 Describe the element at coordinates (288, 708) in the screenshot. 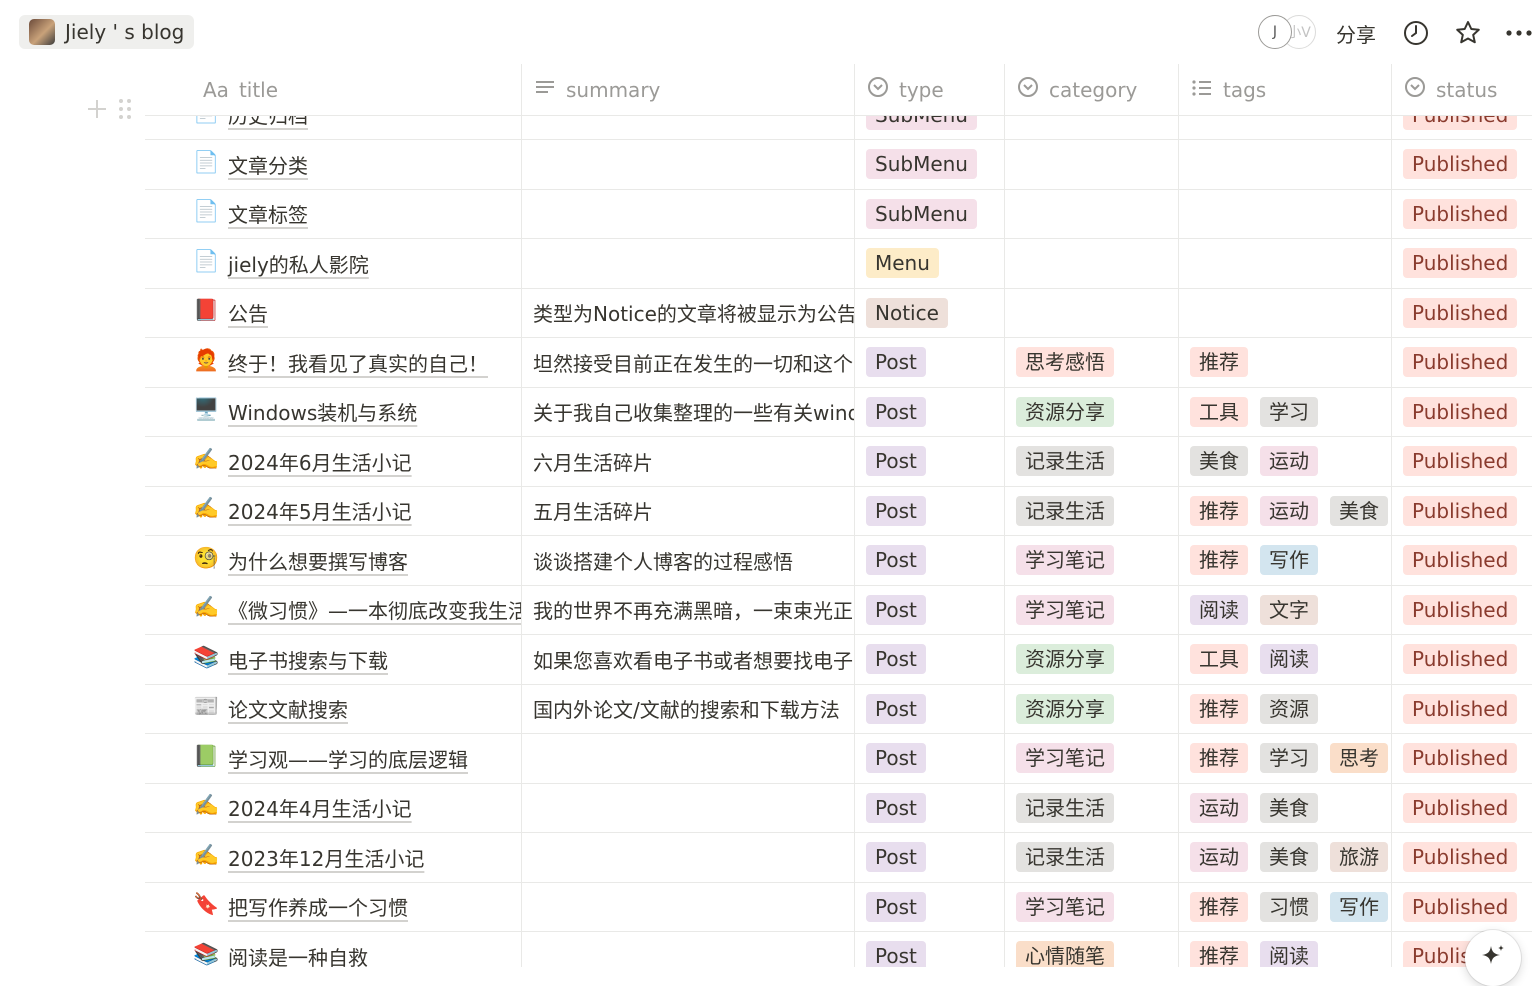

I see `page-title-link: 论文文献搜索` at that location.